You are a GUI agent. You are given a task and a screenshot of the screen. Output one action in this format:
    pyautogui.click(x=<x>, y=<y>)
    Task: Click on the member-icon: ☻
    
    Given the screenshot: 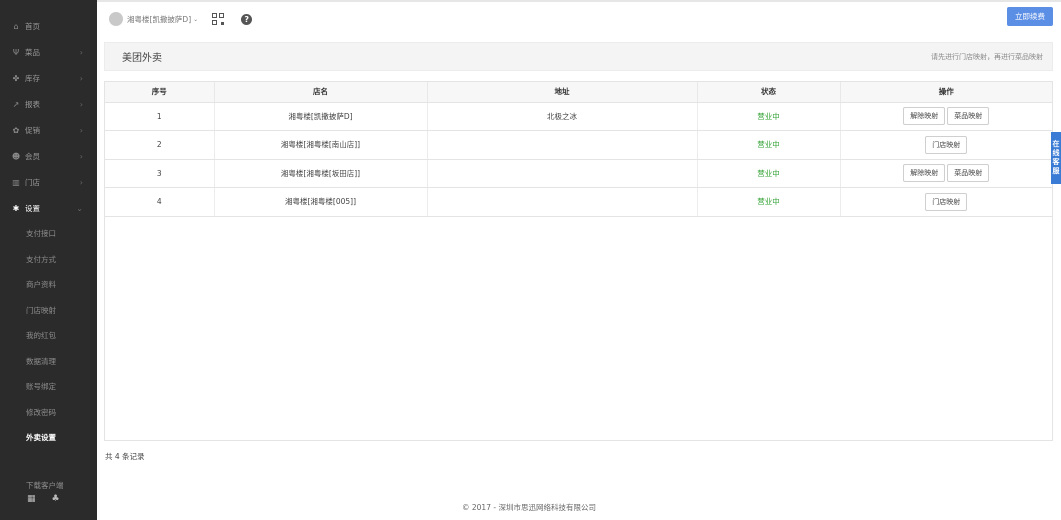 What is the action you would take?
    pyautogui.click(x=16, y=156)
    